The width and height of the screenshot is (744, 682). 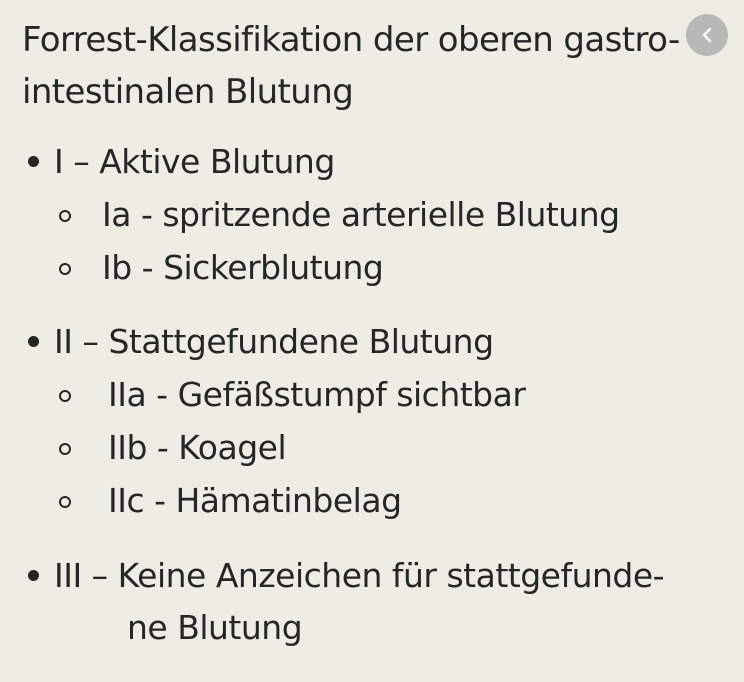 What do you see at coordinates (243, 267) in the screenshot?
I see `list-item-ib: Ib - Sickerblutung` at bounding box center [243, 267].